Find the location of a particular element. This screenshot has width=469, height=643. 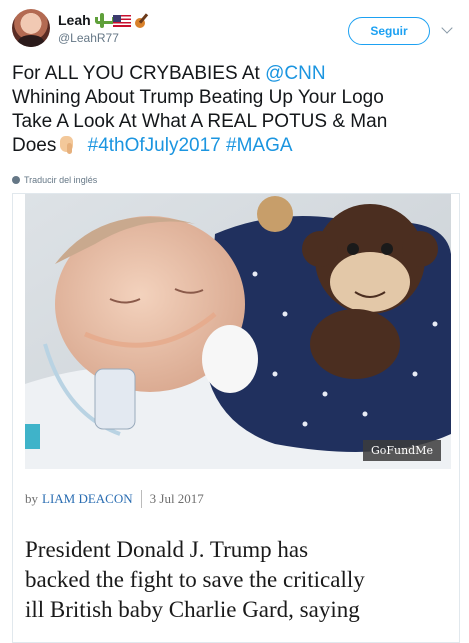

tweet-line-2: Whining About Trump Beating Up Your Logo is located at coordinates (198, 97).